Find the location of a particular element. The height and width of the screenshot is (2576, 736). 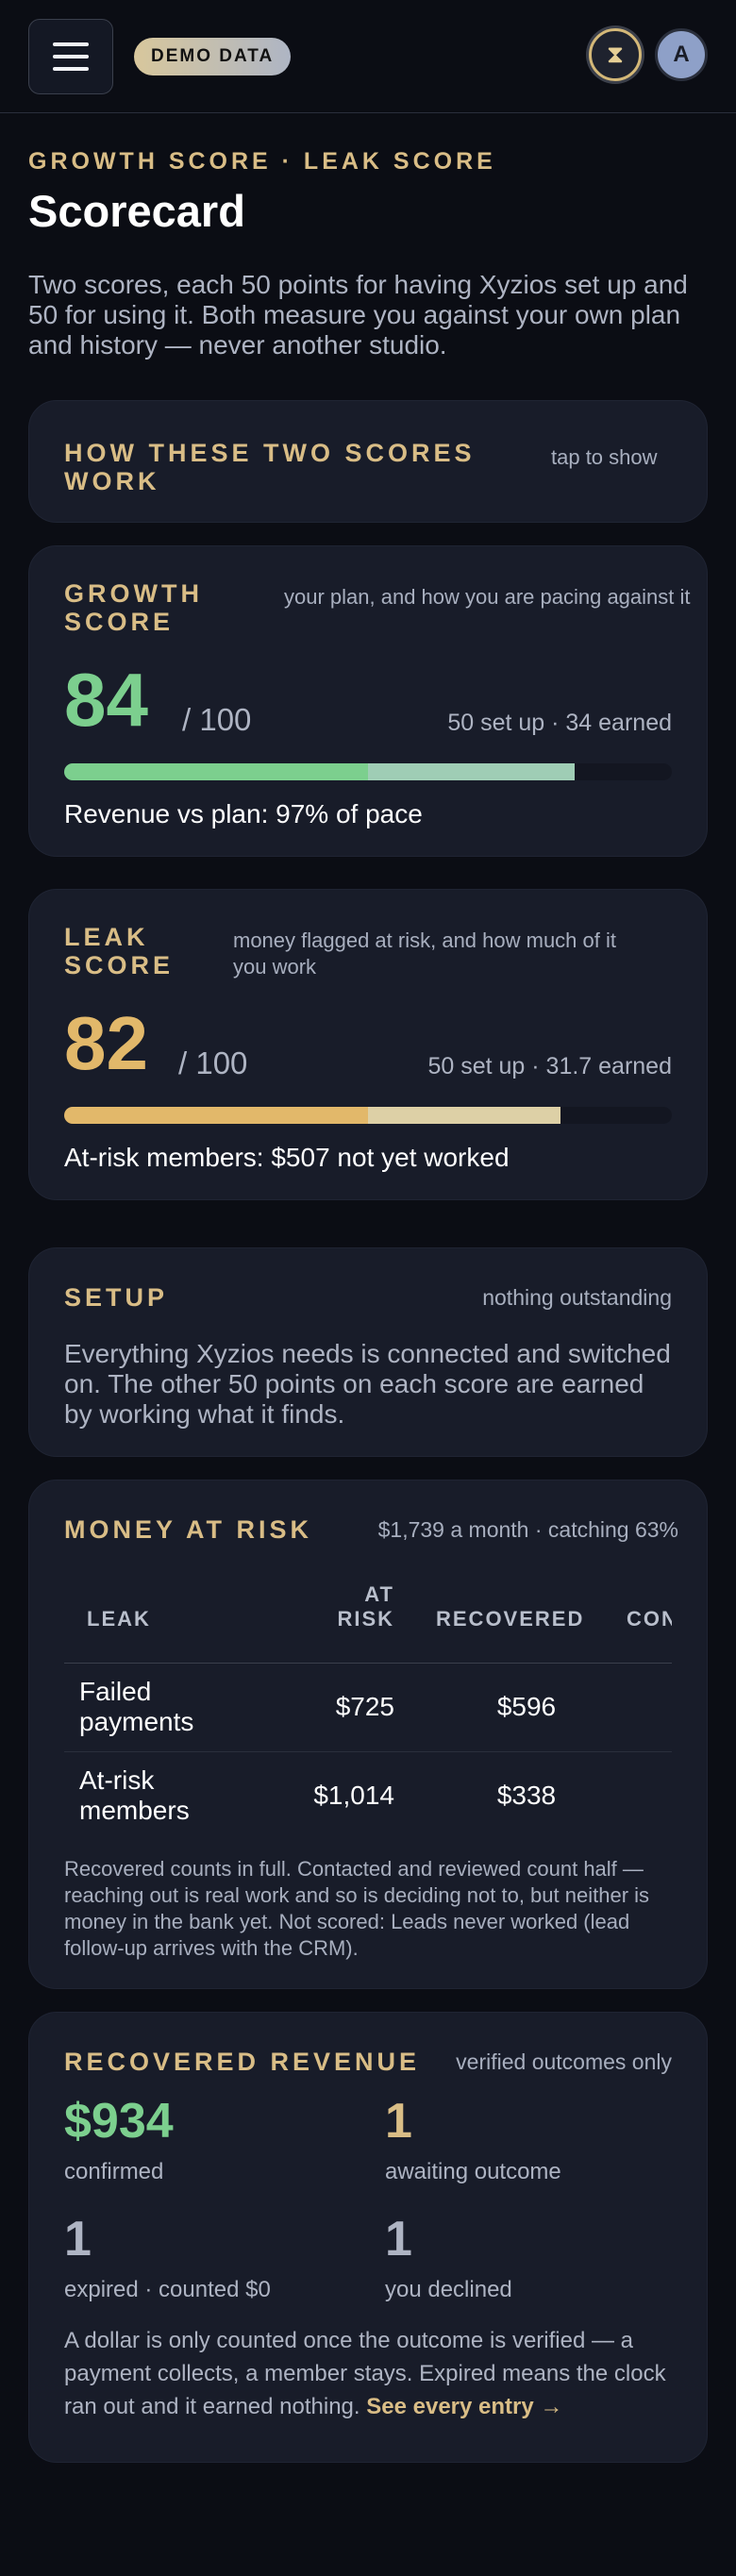

confirmed-label: confirmed is located at coordinates (114, 2171).